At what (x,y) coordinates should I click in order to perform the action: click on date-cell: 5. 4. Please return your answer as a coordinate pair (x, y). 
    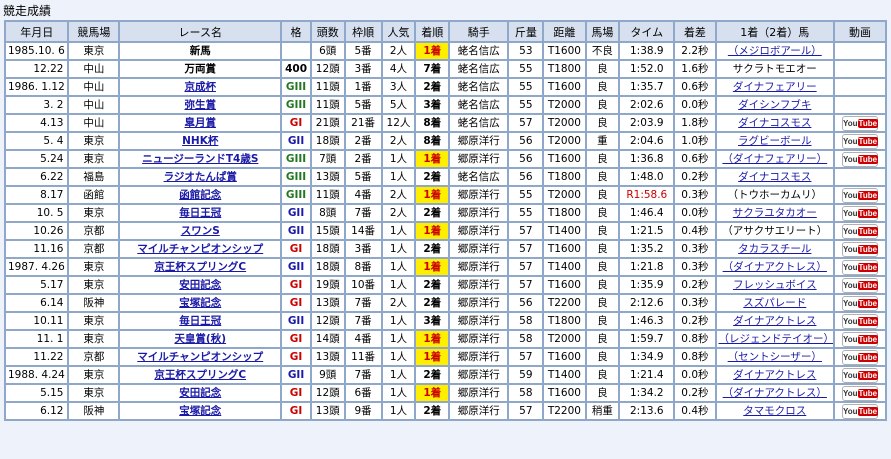
    Looking at the image, I should click on (37, 141).